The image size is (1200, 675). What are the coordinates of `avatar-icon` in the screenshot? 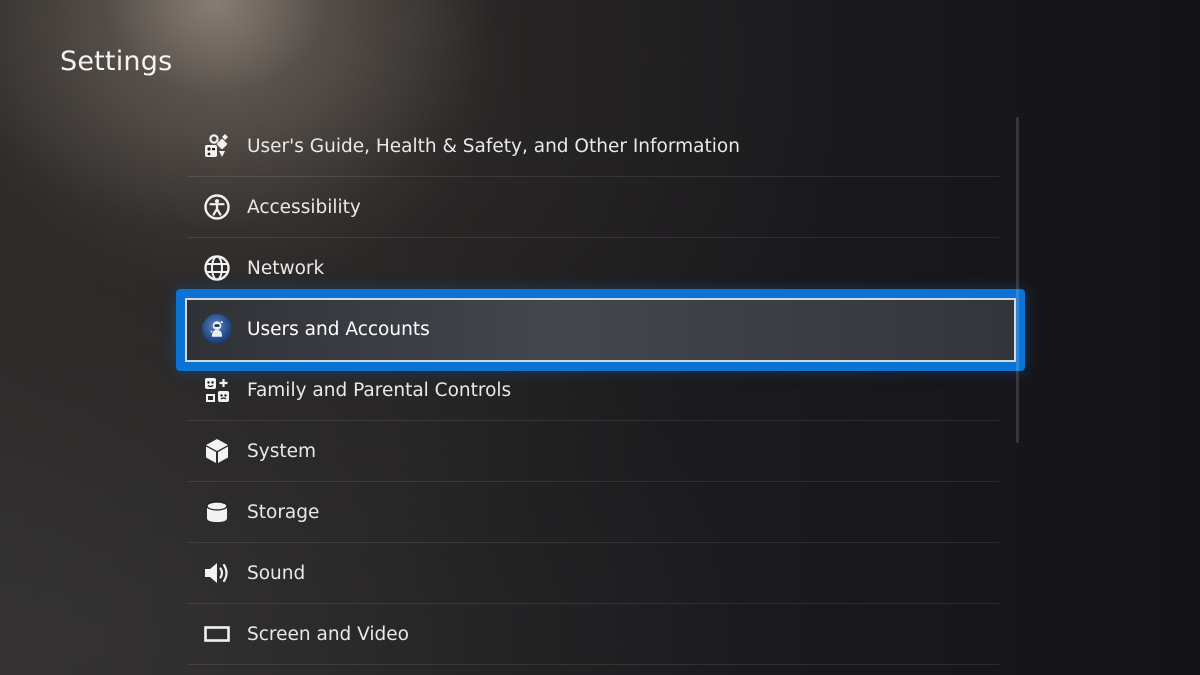 It's located at (217, 329).